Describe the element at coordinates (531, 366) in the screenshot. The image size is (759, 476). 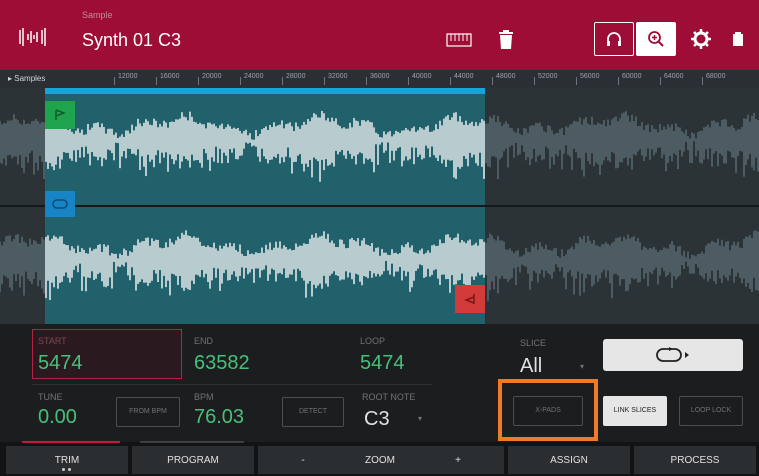
I see `slice-value: All` at that location.